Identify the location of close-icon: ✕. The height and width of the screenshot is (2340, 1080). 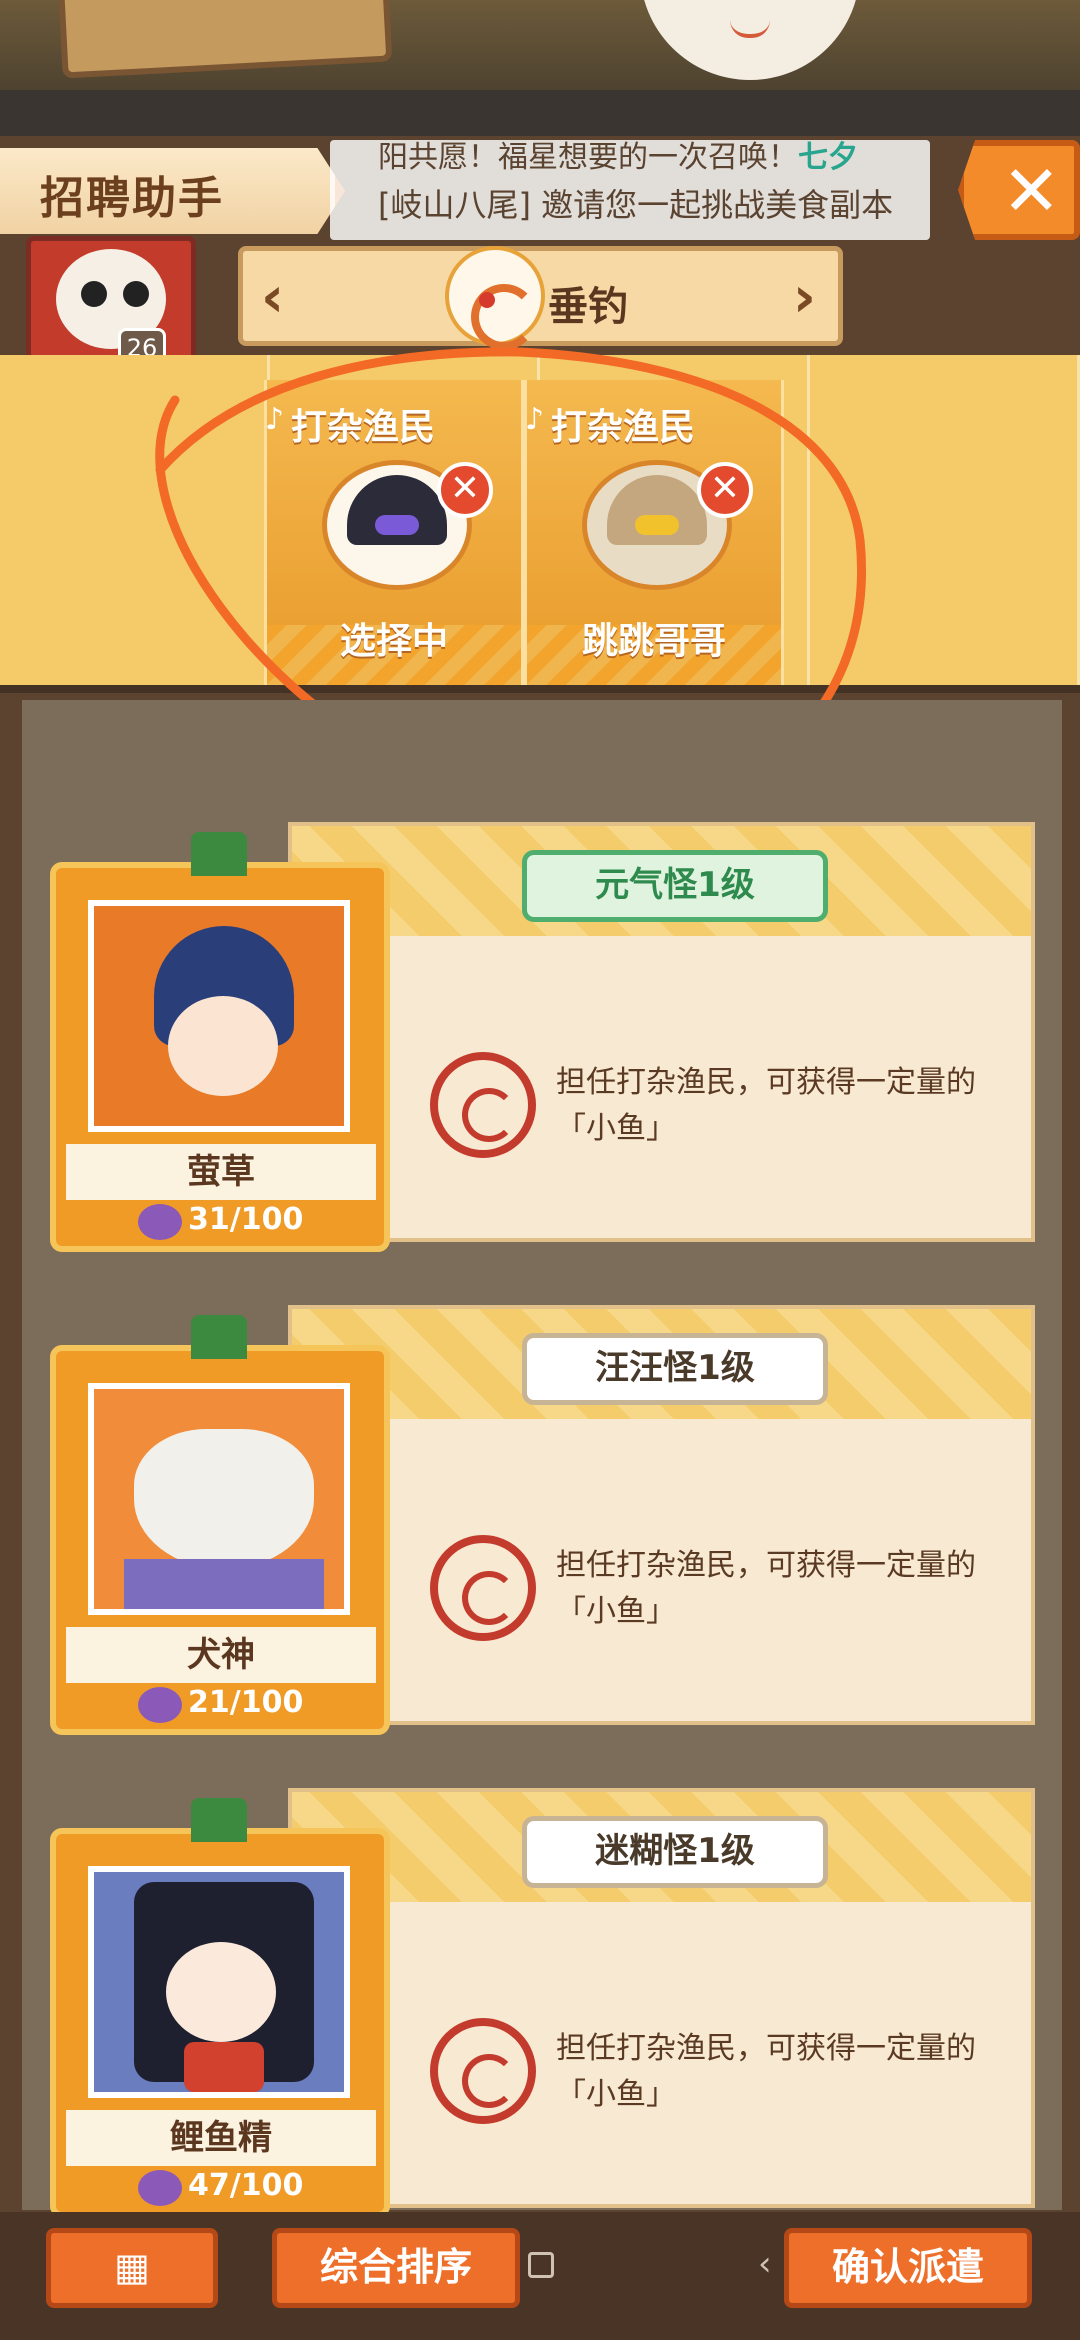
(1031, 191).